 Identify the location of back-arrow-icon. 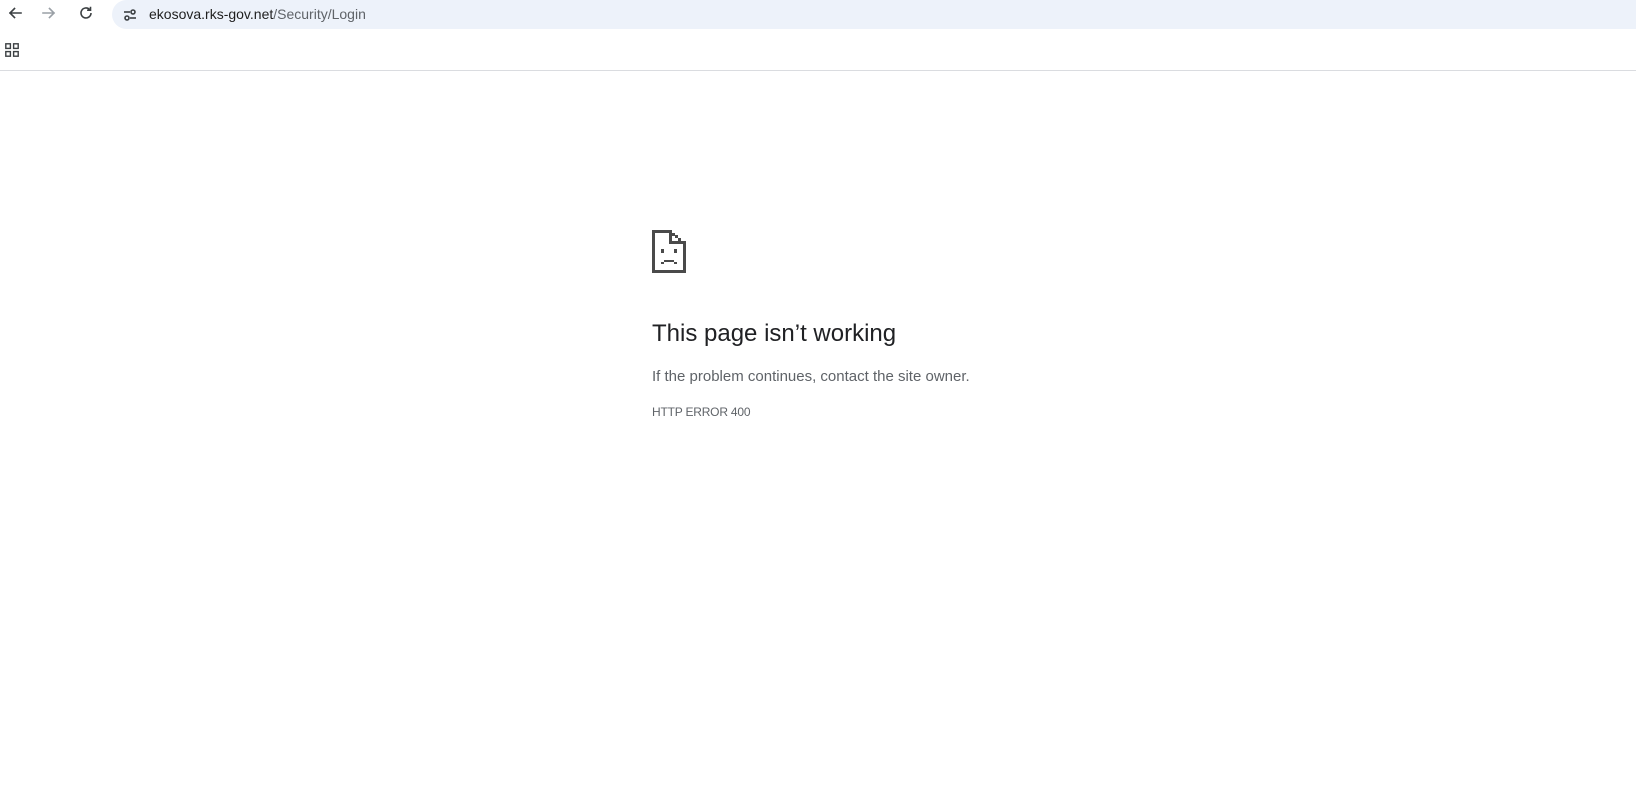
(15, 13).